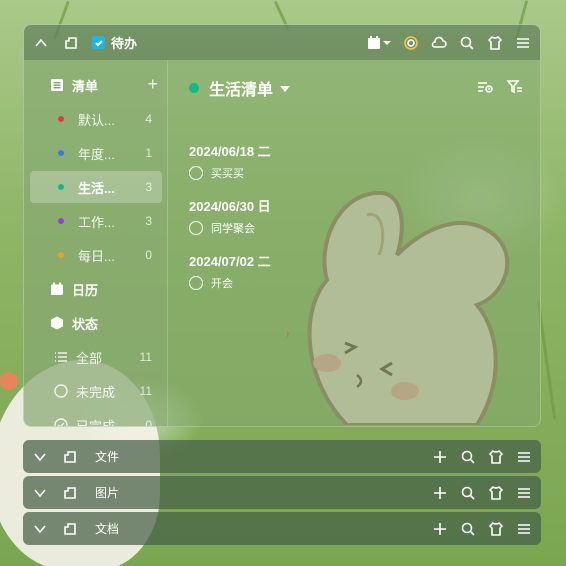 The image size is (566, 566). Describe the element at coordinates (152, 84) in the screenshot. I see `add-list-icon: +` at that location.